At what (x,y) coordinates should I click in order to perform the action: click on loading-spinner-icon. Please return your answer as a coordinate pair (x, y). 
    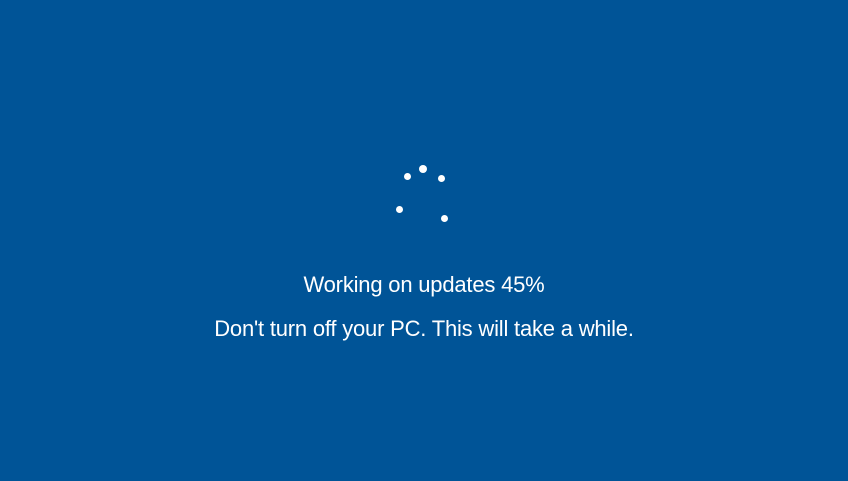
    Looking at the image, I should click on (424, 195).